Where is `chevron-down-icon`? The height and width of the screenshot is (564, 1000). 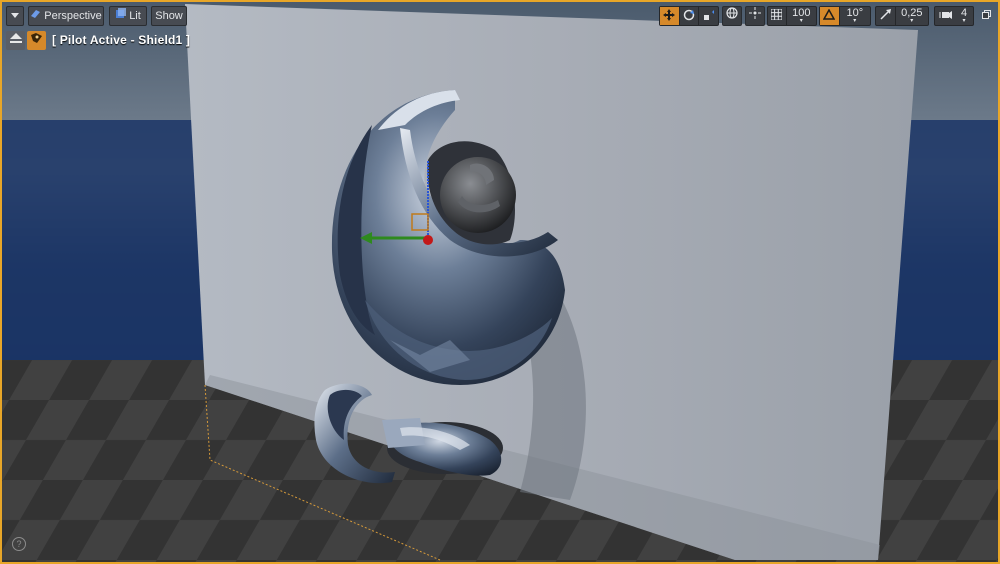
chevron-down-icon is located at coordinates (15, 16).